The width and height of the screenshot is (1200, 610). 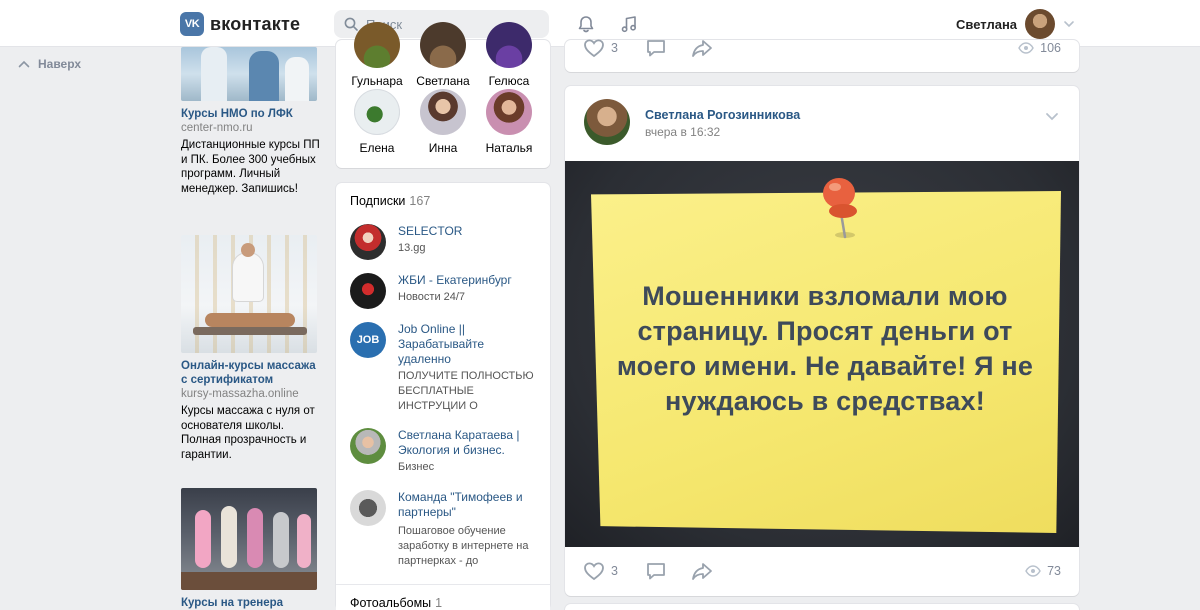 What do you see at coordinates (629, 24) in the screenshot?
I see `music-note-icon` at bounding box center [629, 24].